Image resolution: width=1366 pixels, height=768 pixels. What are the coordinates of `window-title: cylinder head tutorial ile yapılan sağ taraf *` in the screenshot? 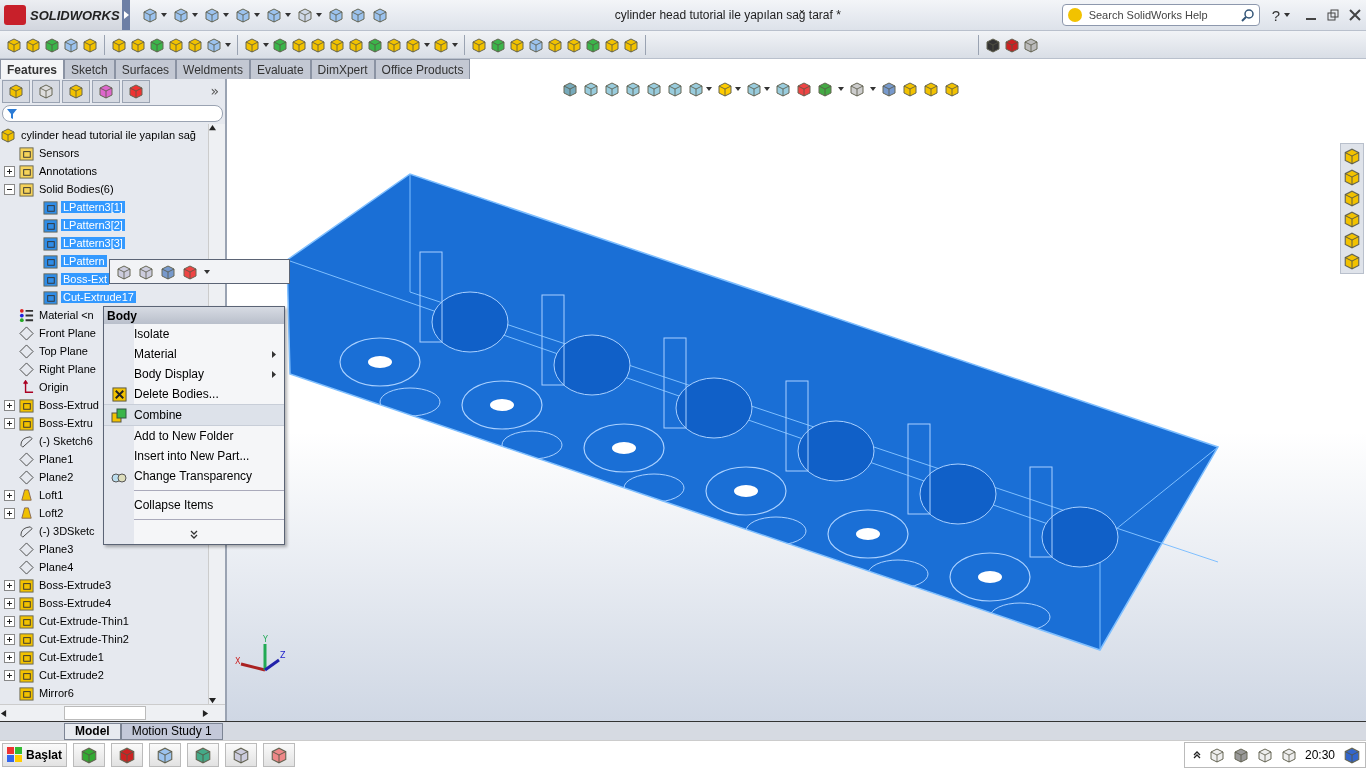 It's located at (727, 15).